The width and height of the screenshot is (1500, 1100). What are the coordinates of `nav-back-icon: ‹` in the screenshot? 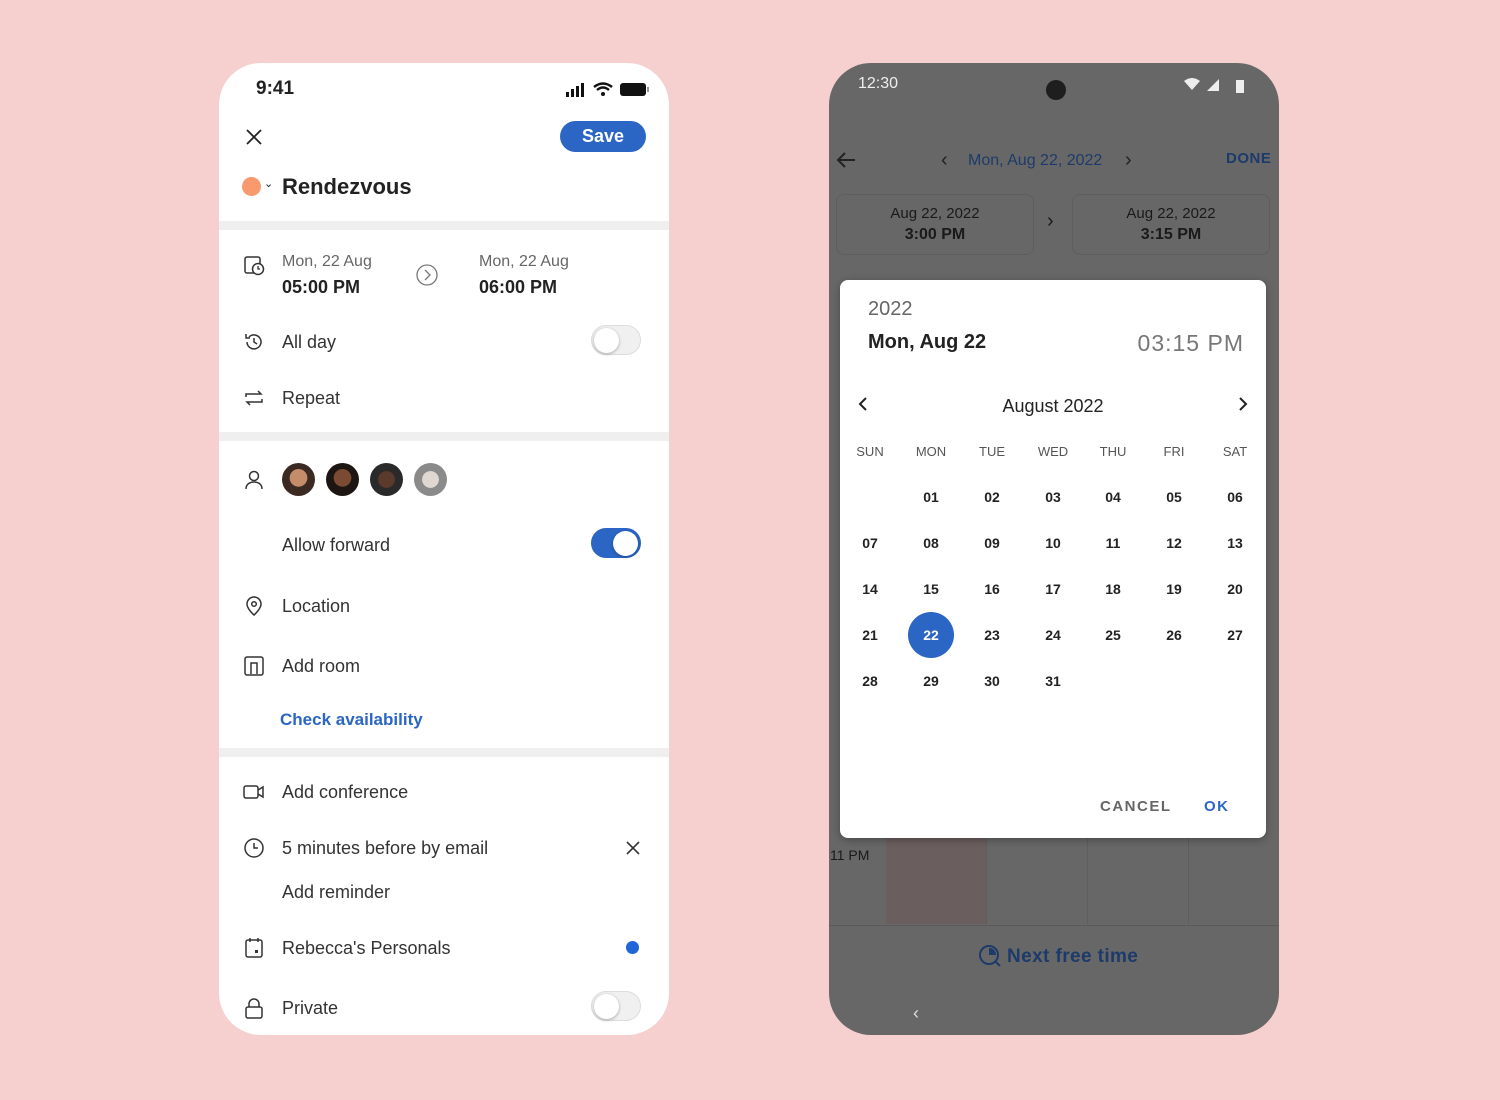 It's located at (916, 1013).